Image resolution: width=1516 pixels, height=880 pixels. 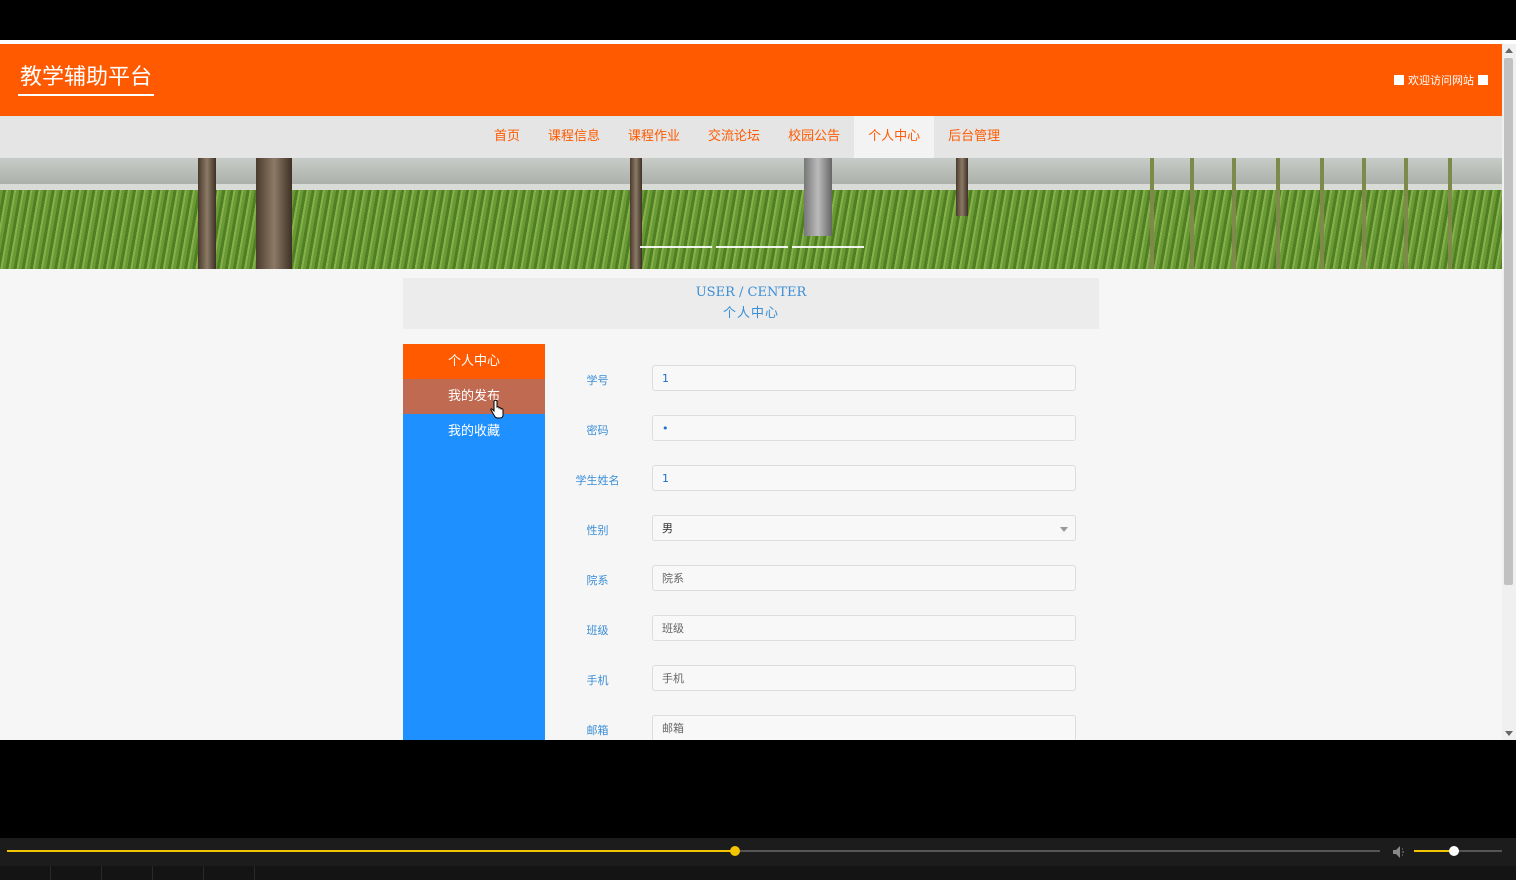 I want to click on phone-label: 手机, so click(x=597, y=680).